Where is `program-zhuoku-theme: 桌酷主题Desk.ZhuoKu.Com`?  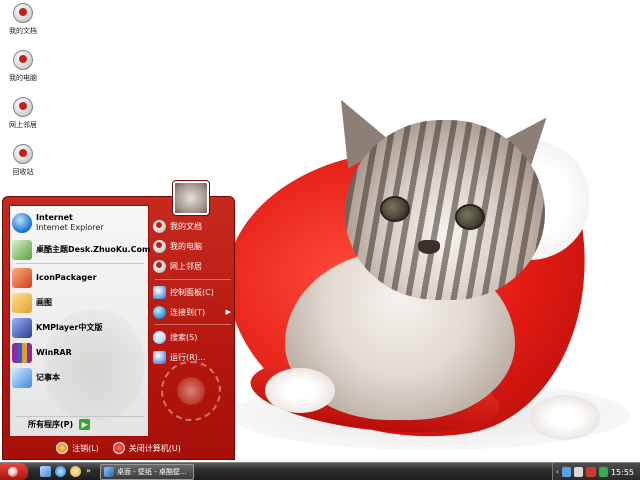
program-zhuoku-theme: 桌酷主题Desk.ZhuoKu.Com is located at coordinates (81, 250).